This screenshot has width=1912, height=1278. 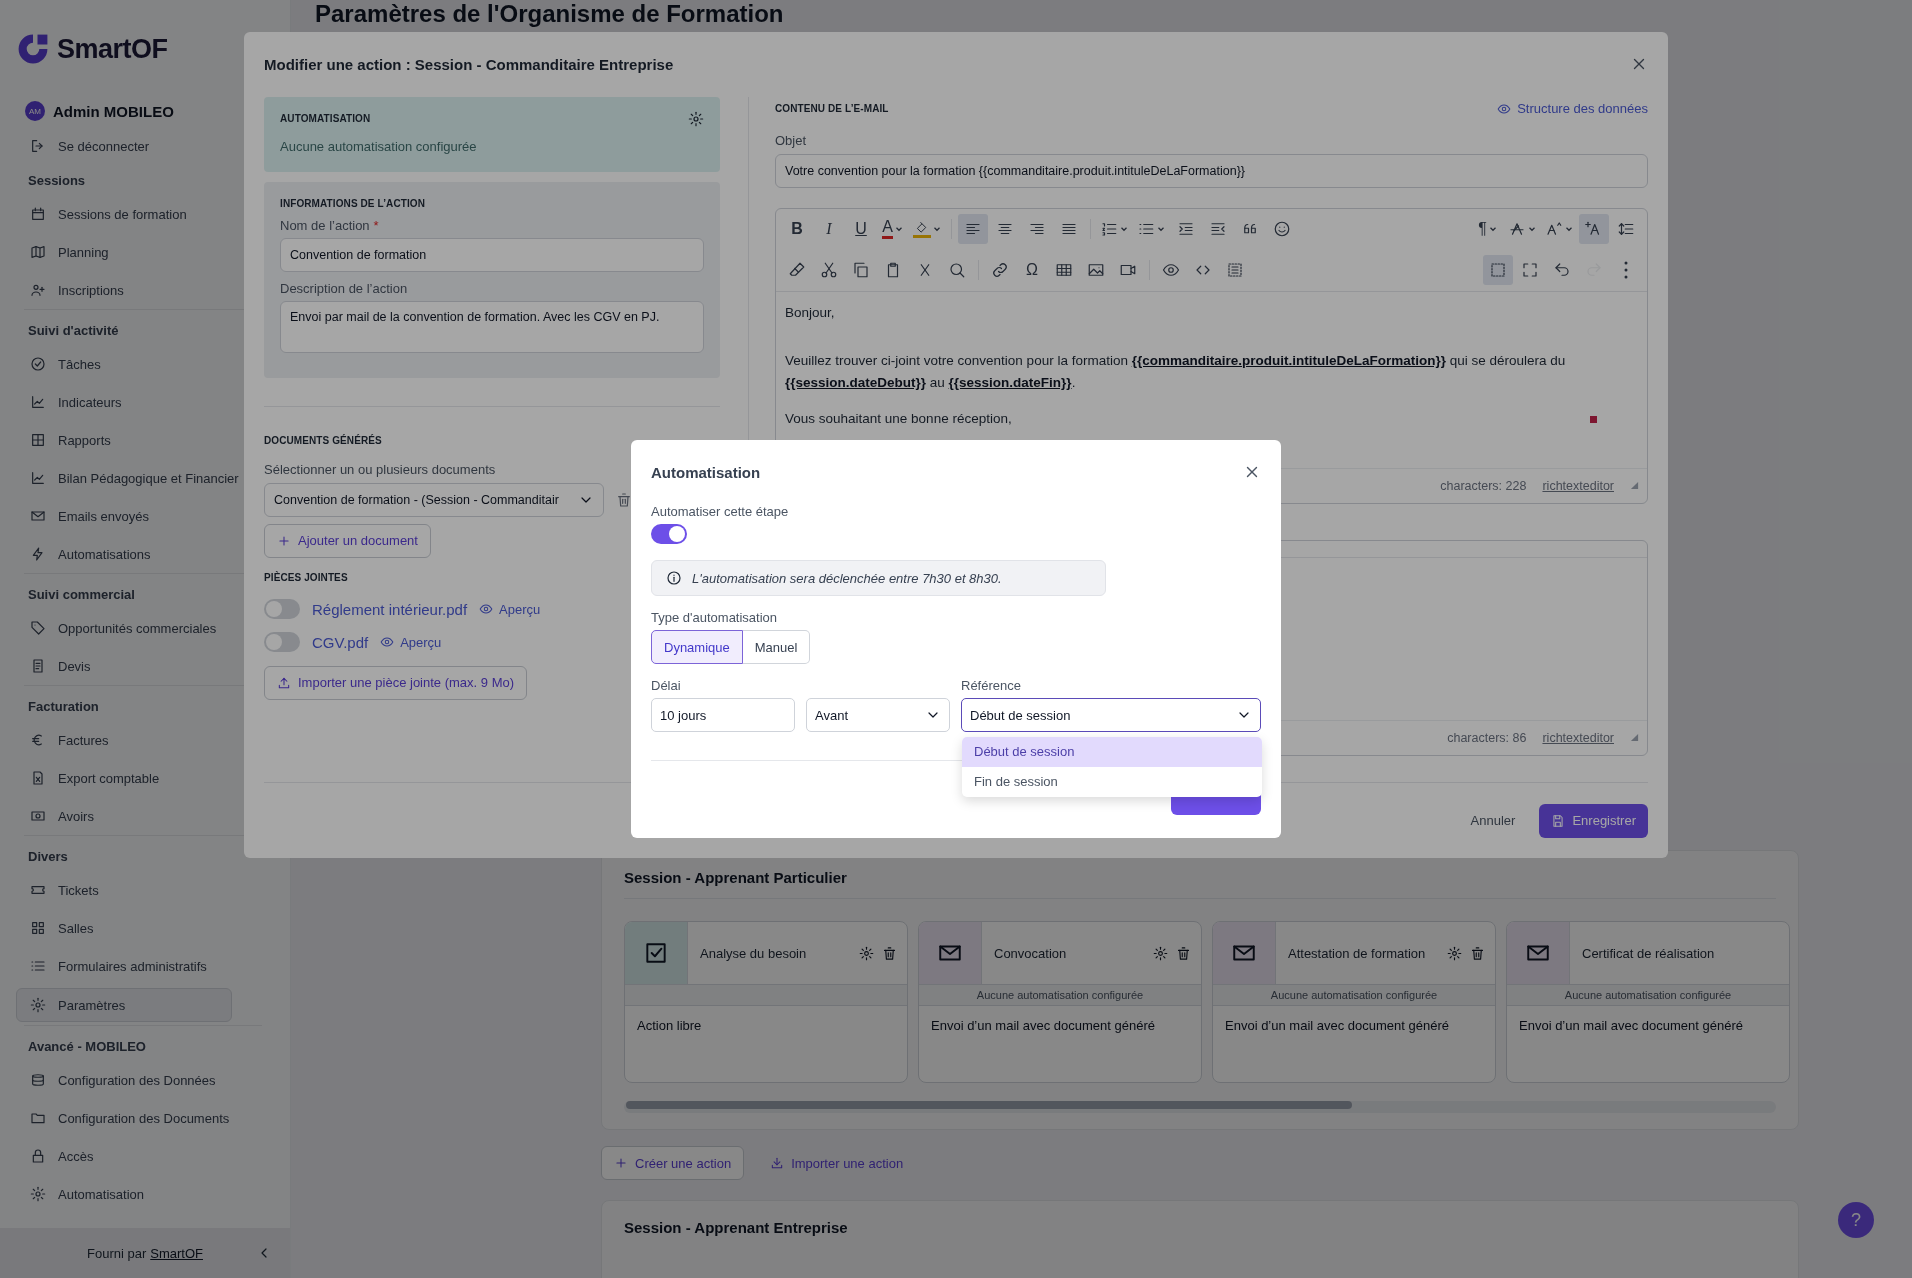 What do you see at coordinates (1030, 953) in the screenshot?
I see `action-title: Convocation` at bounding box center [1030, 953].